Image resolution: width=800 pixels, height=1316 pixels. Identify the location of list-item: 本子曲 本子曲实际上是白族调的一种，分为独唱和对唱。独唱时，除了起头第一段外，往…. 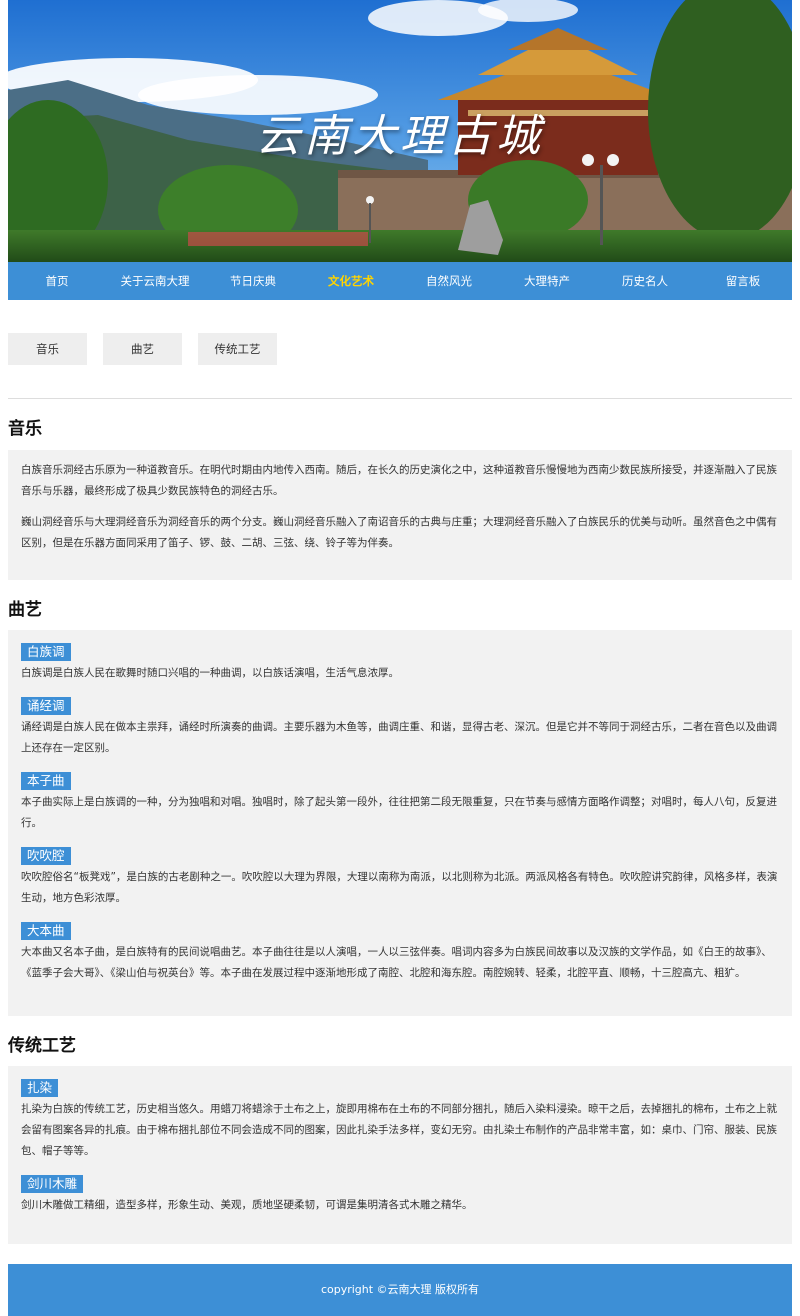
(400, 801).